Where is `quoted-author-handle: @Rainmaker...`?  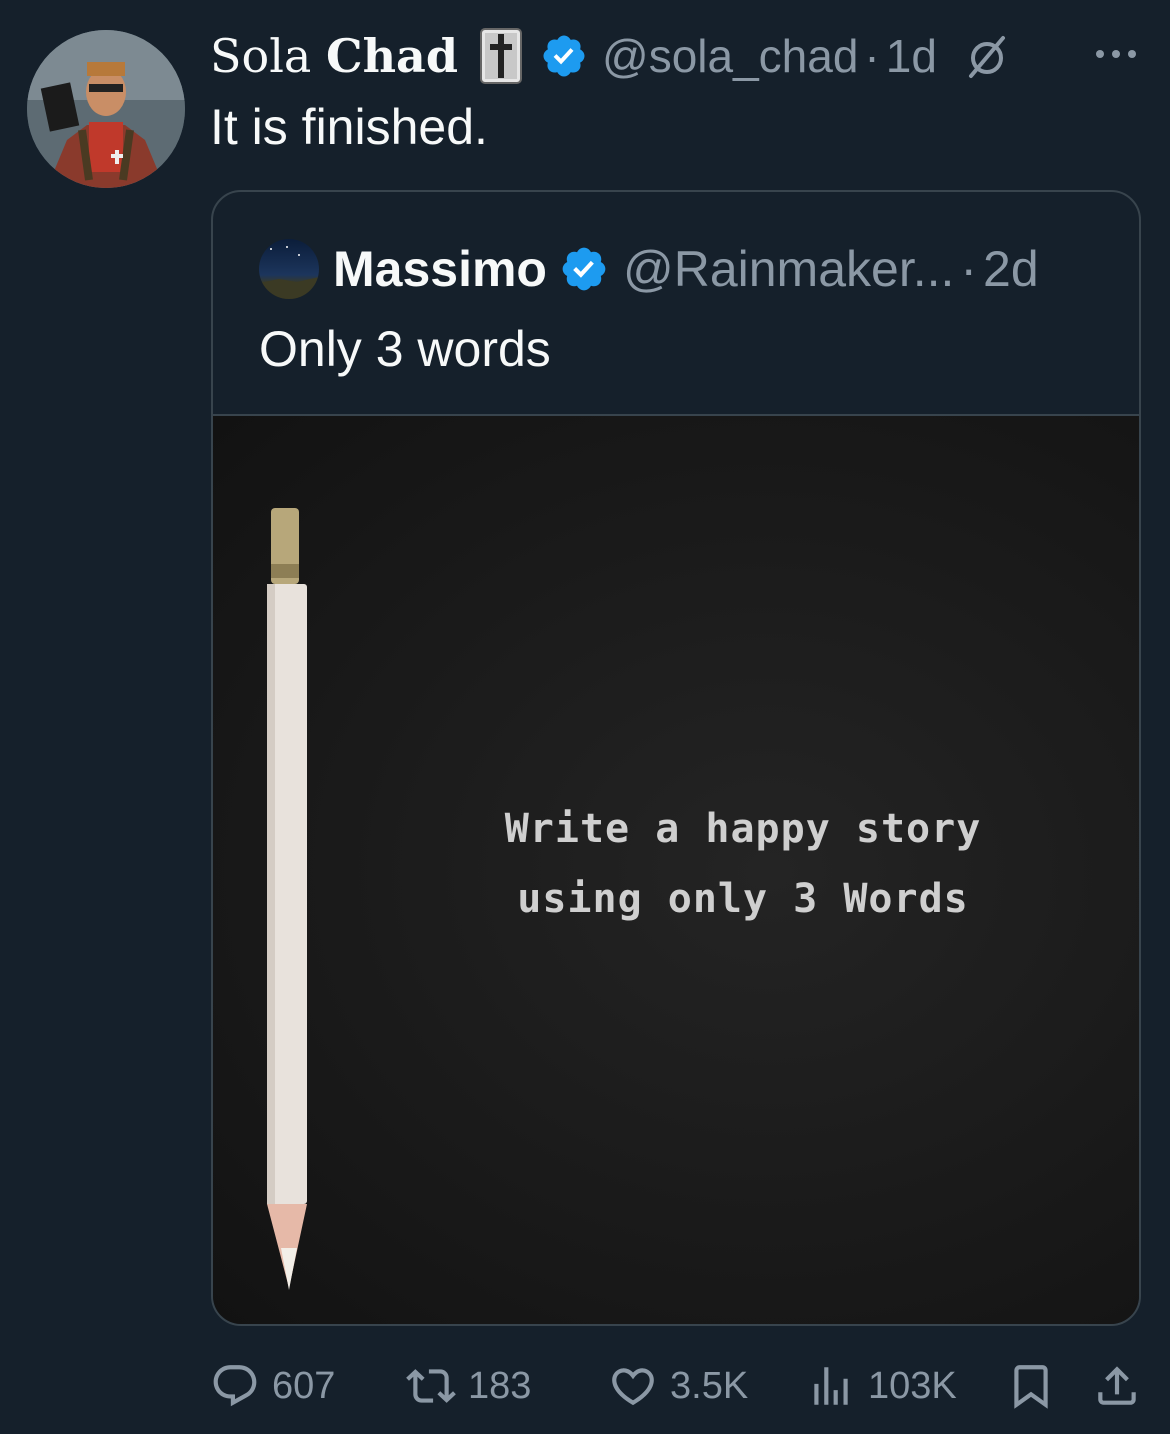 quoted-author-handle: @Rainmaker... is located at coordinates (788, 269).